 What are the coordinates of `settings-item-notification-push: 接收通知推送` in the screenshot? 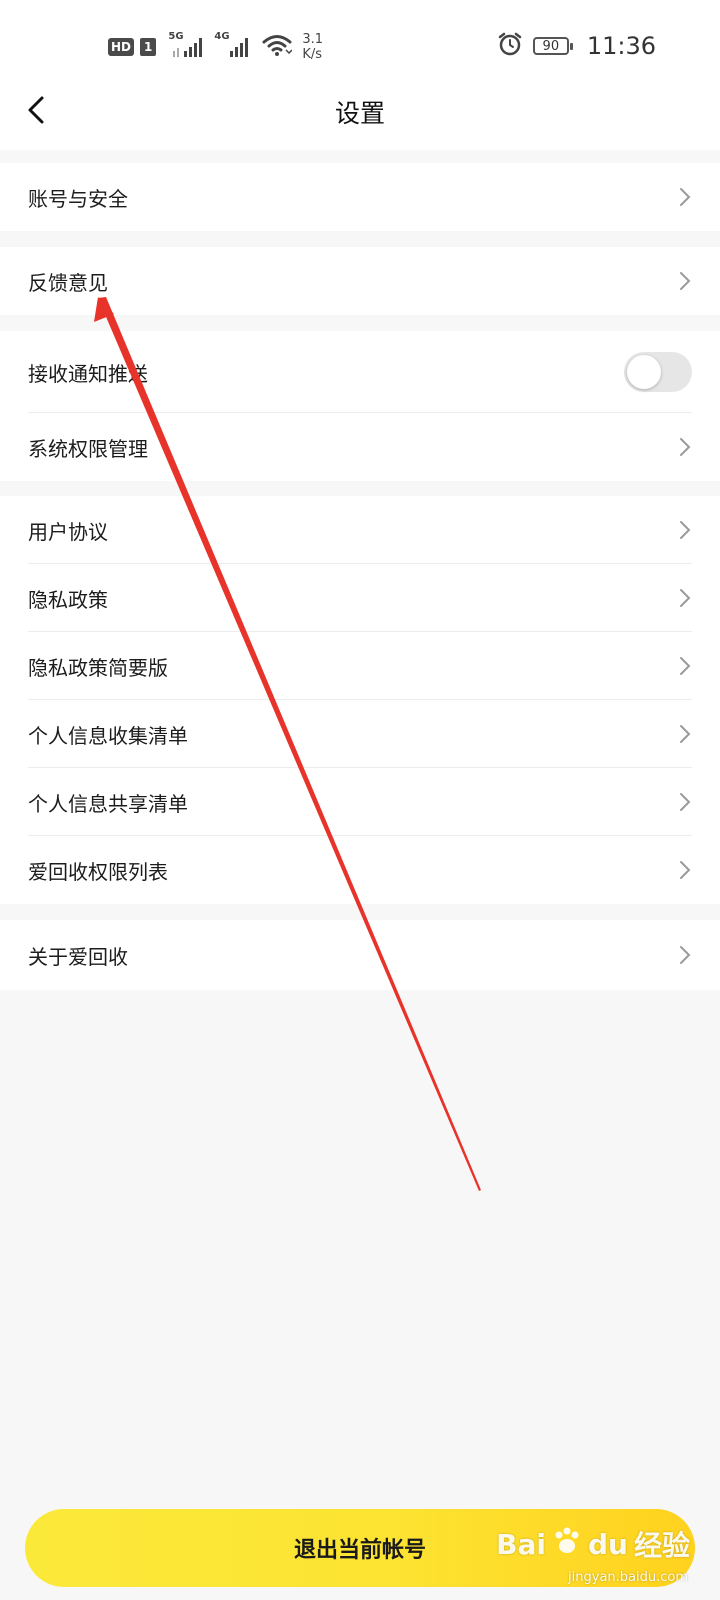 It's located at (360, 372).